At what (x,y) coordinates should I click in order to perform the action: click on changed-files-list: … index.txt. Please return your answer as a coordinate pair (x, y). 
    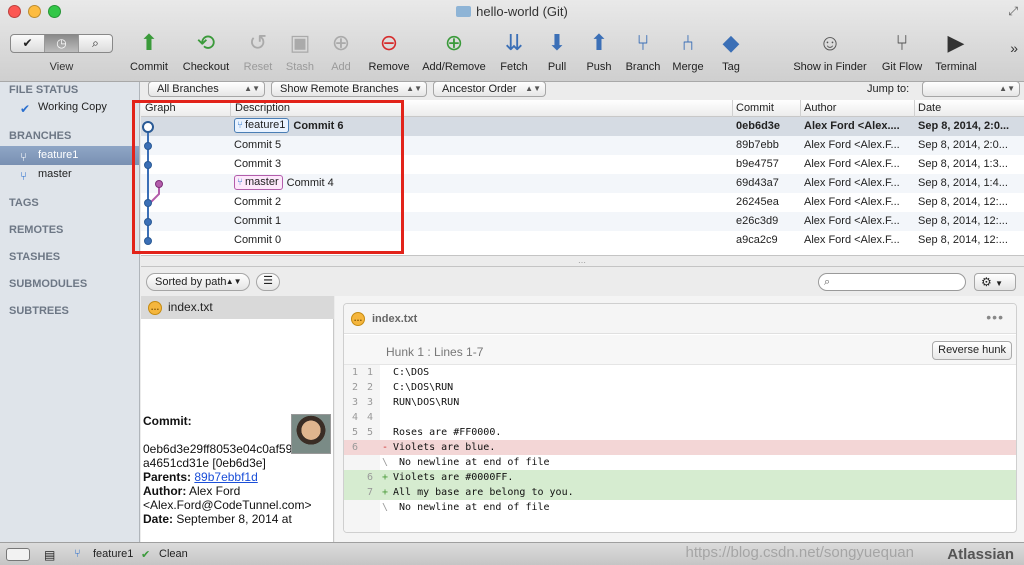
    Looking at the image, I should click on (237, 353).